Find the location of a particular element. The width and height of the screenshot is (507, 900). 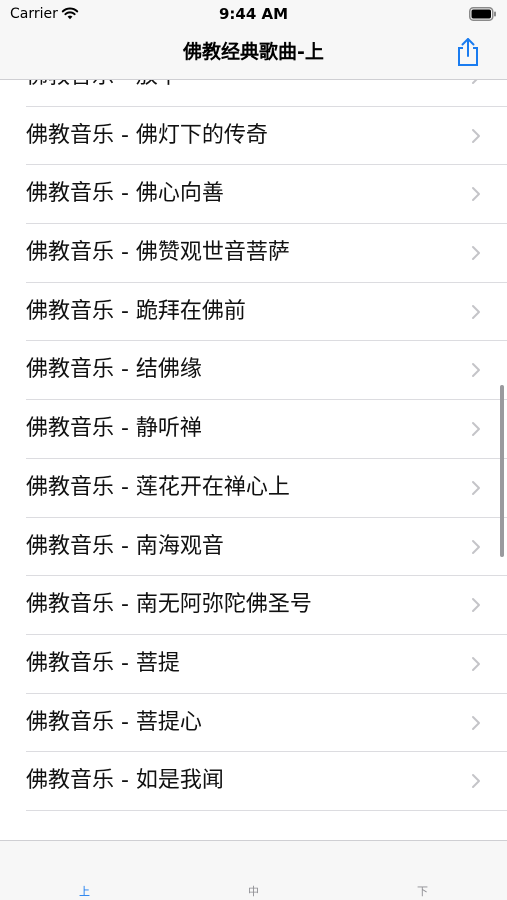

list-item-label: 佛教音乐 - 南海观音 is located at coordinates (125, 546).